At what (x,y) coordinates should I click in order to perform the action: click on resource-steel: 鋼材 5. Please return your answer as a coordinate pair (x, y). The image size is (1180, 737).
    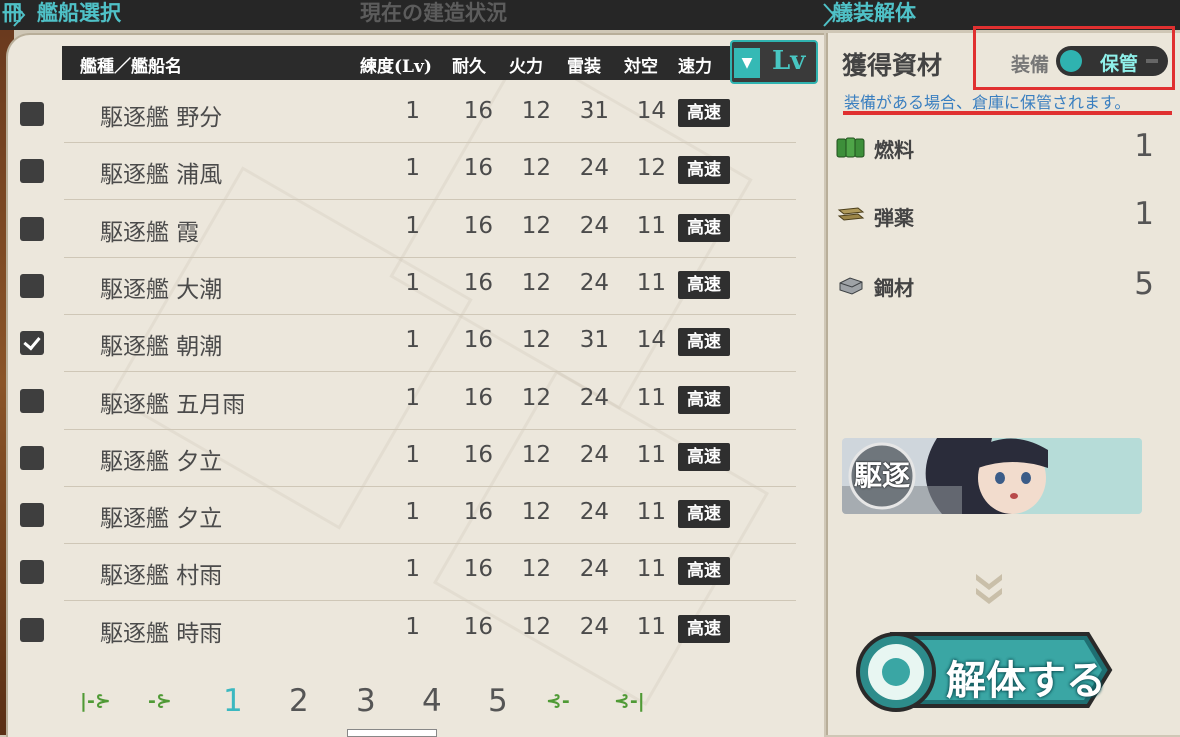
    Looking at the image, I should click on (999, 286).